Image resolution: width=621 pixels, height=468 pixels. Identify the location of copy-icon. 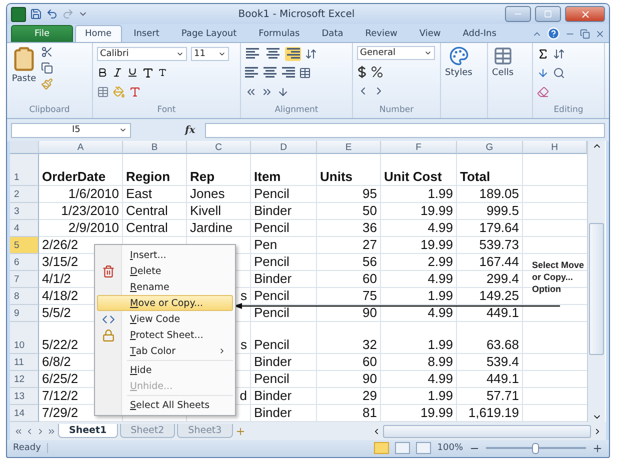
(47, 68).